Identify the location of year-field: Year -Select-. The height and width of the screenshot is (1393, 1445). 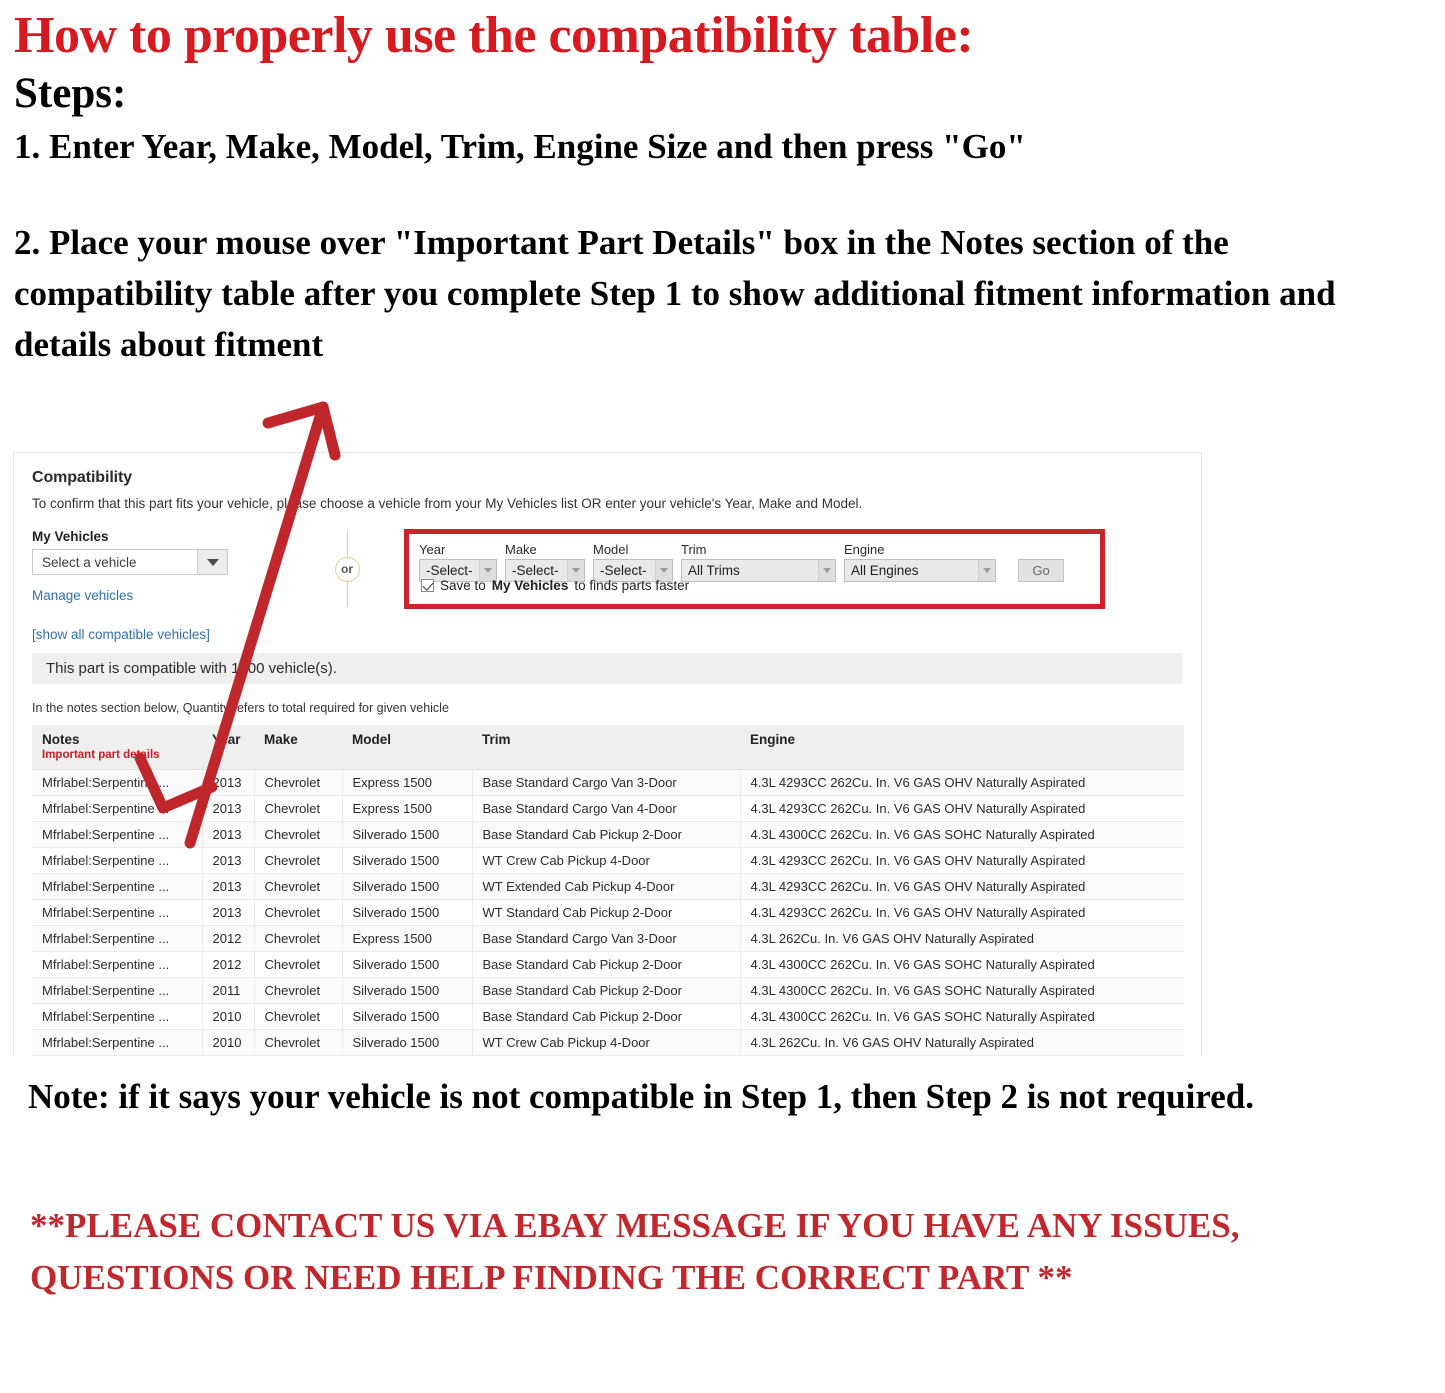
(458, 562).